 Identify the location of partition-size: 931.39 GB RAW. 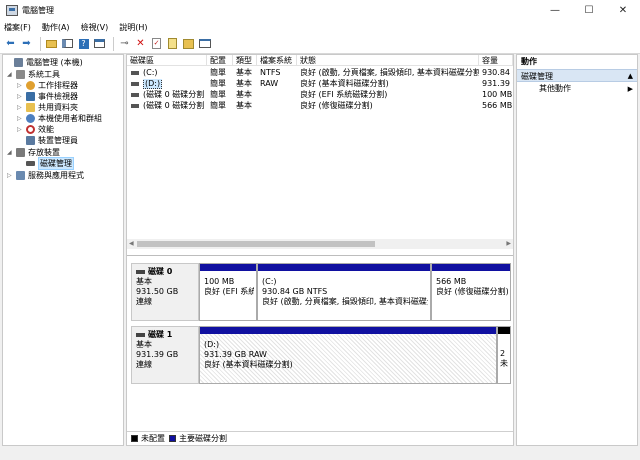
(235, 354).